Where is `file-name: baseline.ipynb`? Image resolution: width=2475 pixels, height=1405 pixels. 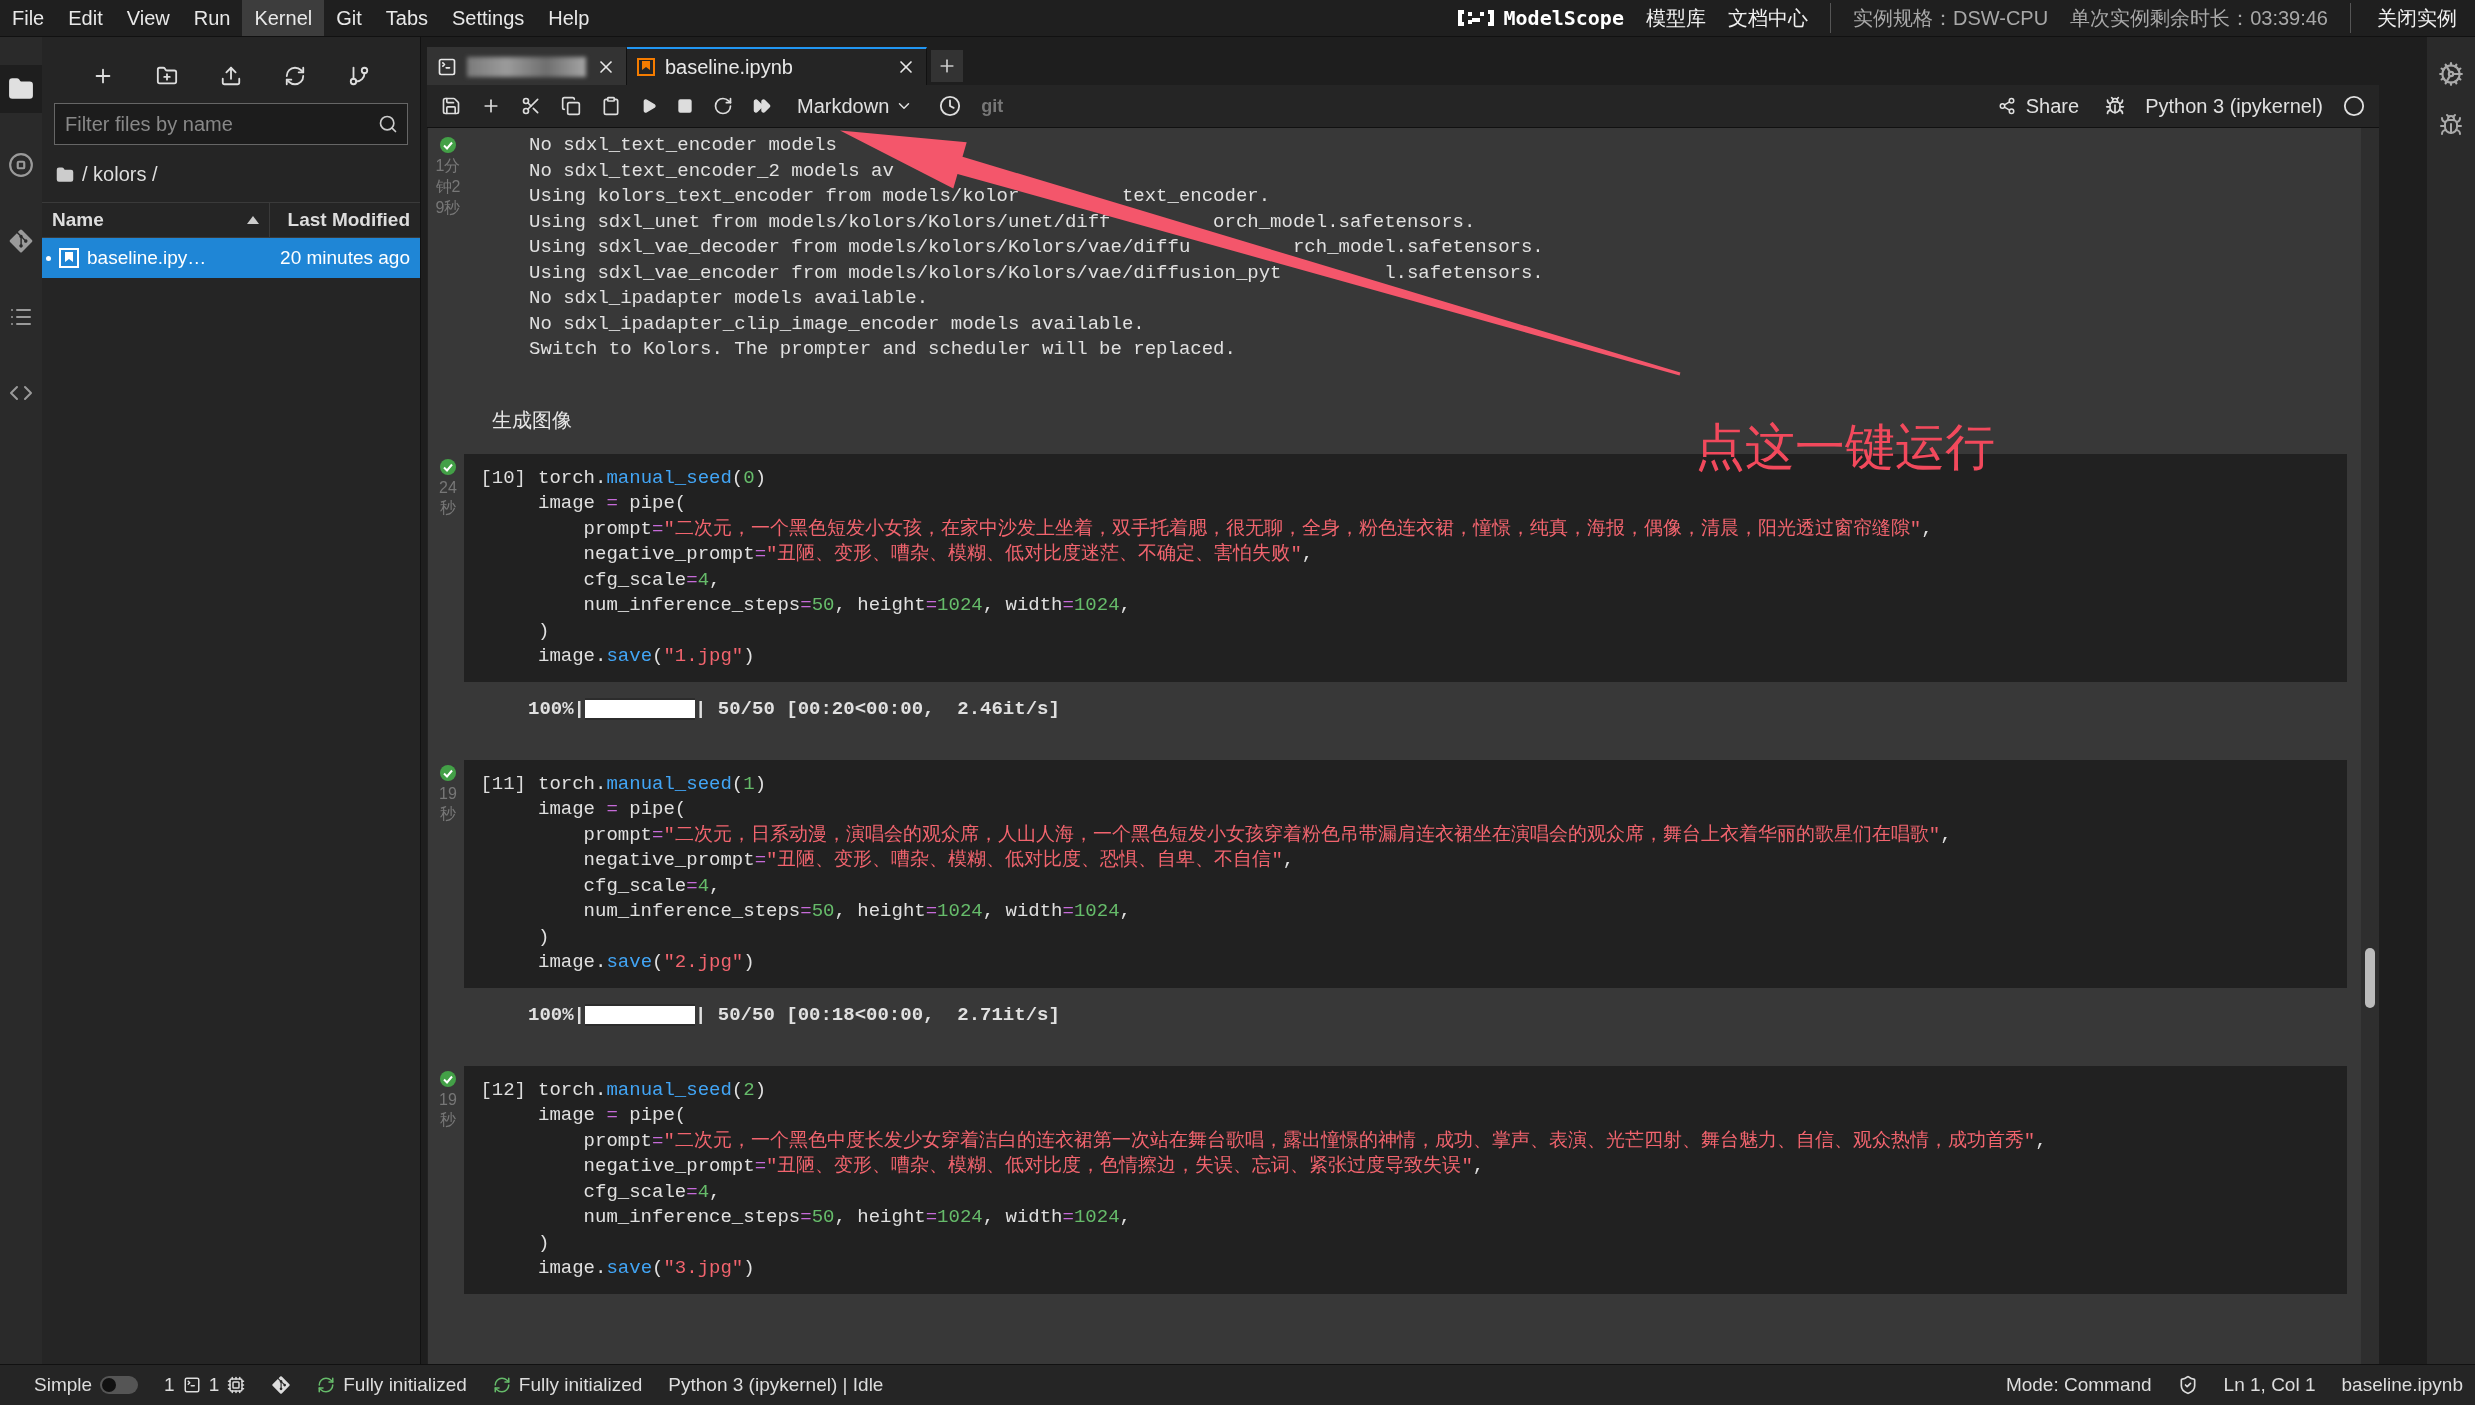 file-name: baseline.ipynb is located at coordinates (2402, 1385).